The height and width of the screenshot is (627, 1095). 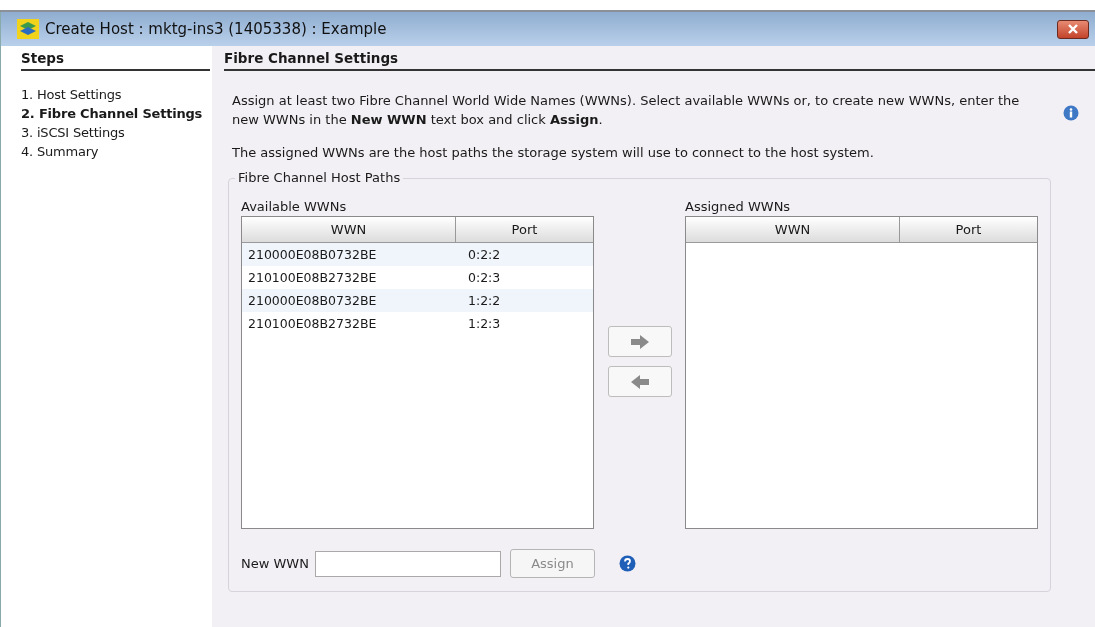 I want to click on step-item: 2. Fibre Channel Settings, so click(x=116, y=113).